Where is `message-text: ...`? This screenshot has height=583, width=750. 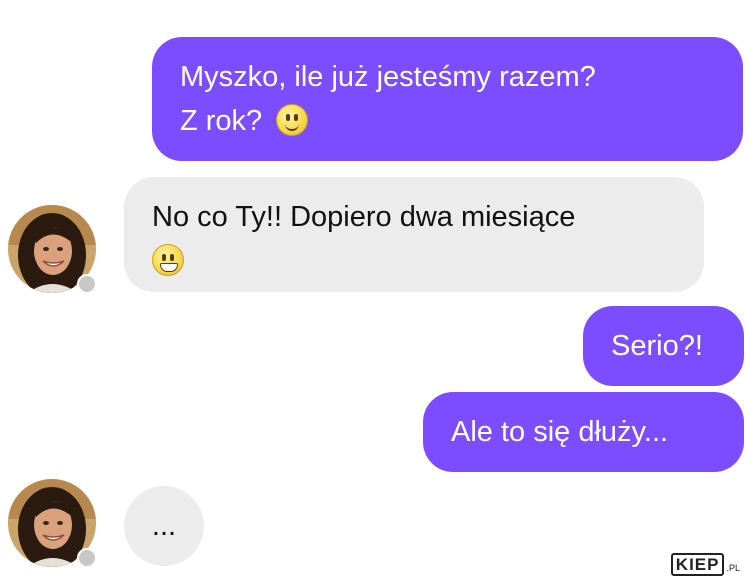
message-text: ... is located at coordinates (164, 526).